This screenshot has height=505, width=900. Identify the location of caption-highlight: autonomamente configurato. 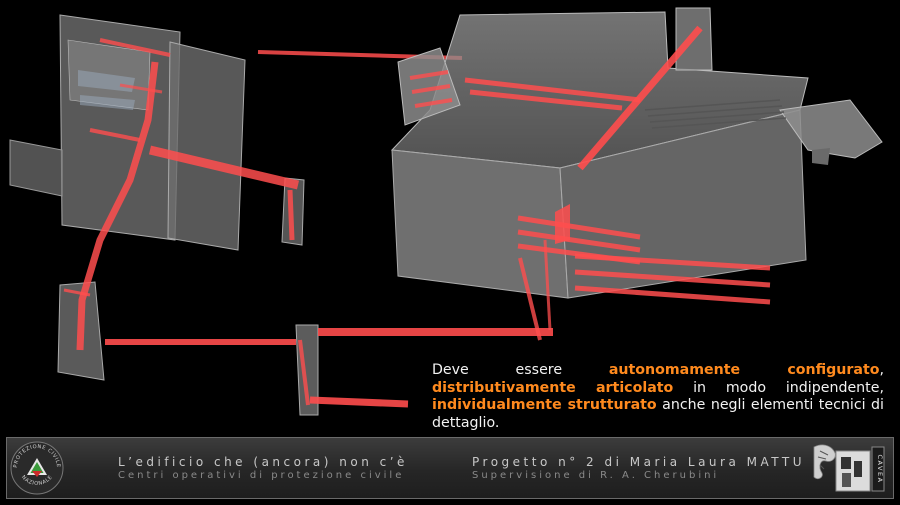
(744, 370).